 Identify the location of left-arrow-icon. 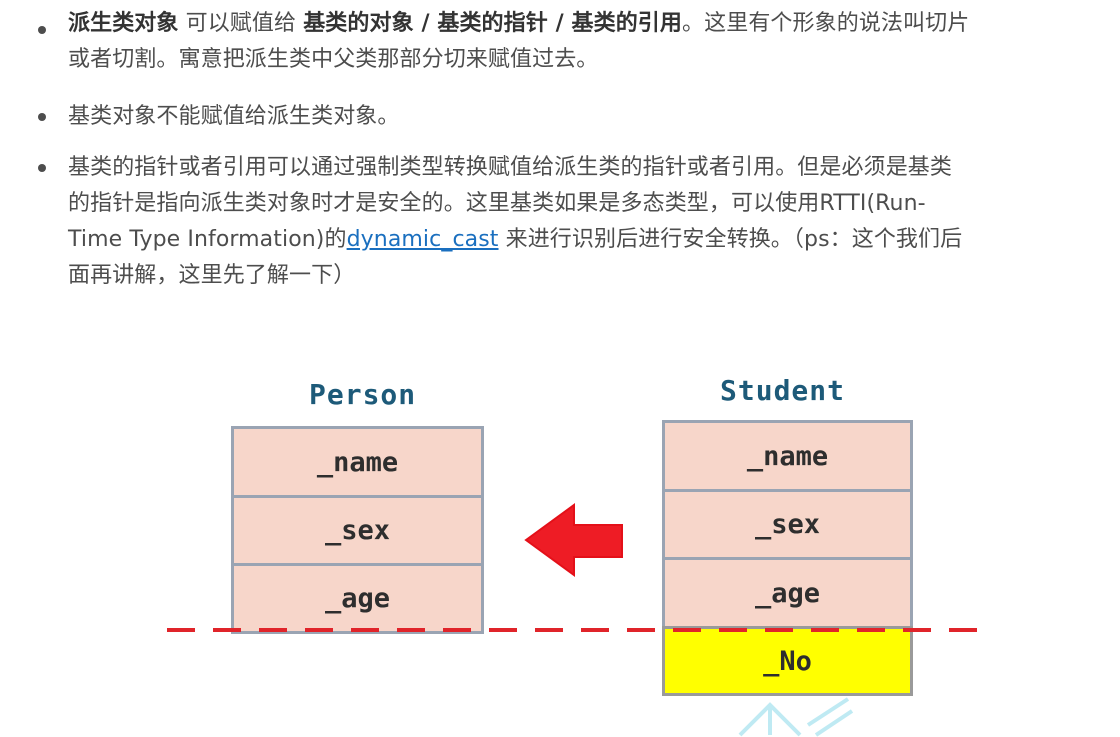
(573, 540).